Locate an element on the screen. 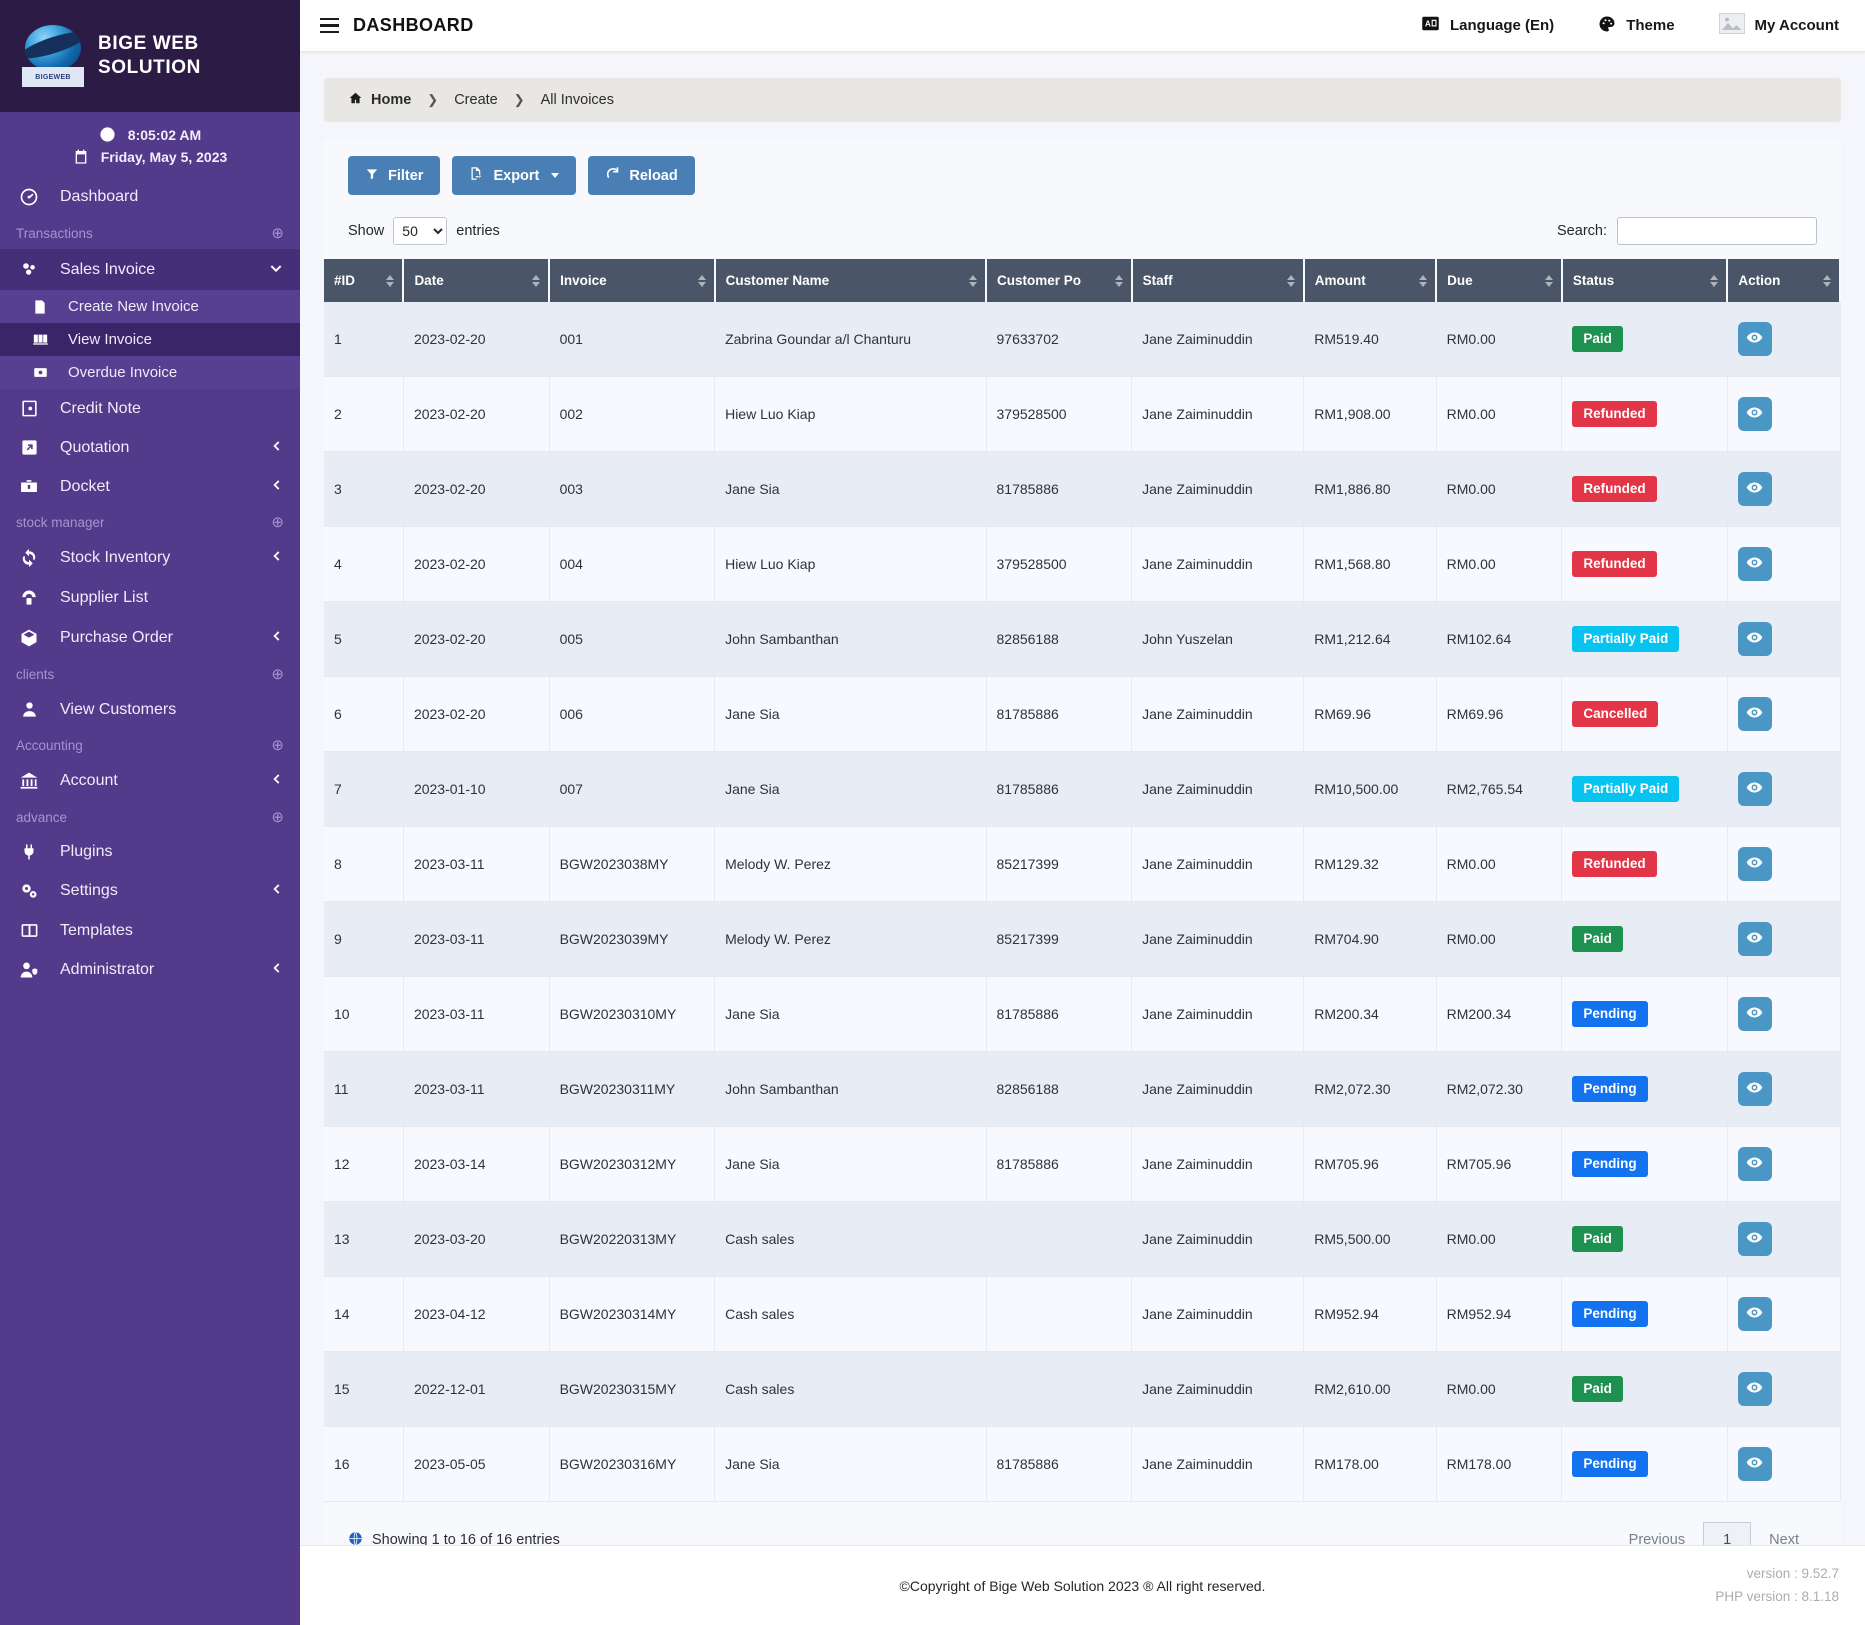 The height and width of the screenshot is (1625, 1865). column-header-label: Due is located at coordinates (1460, 280).